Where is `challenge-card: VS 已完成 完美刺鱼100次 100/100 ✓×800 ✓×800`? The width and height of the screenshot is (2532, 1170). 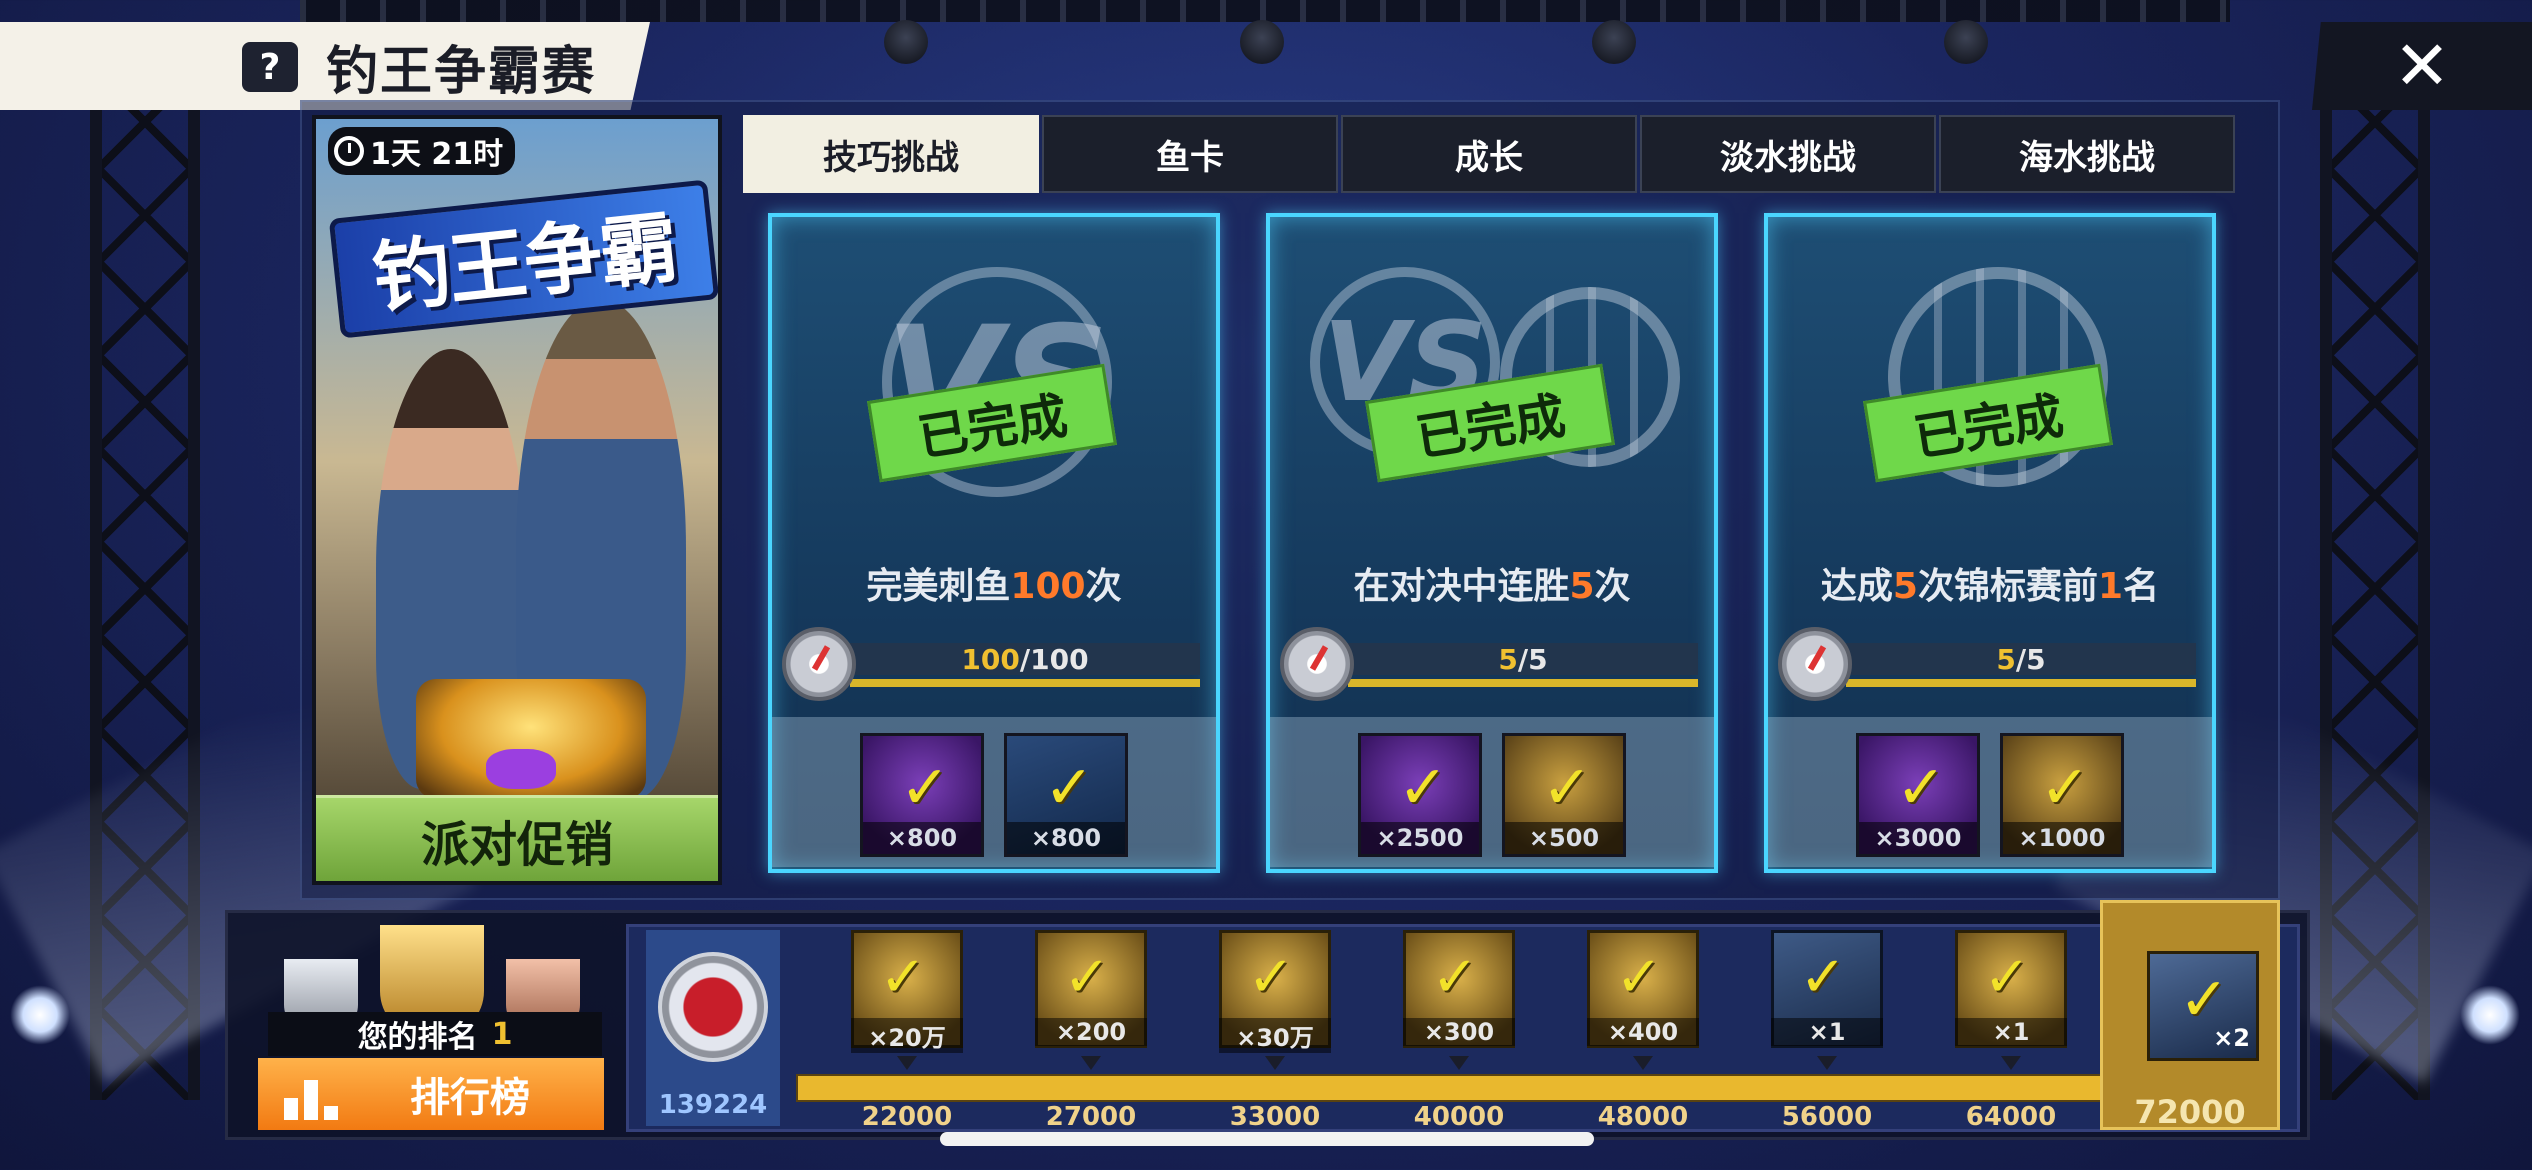 challenge-card: VS 已完成 完美刺鱼100次 100/100 ✓×800 ✓×800 is located at coordinates (994, 543).